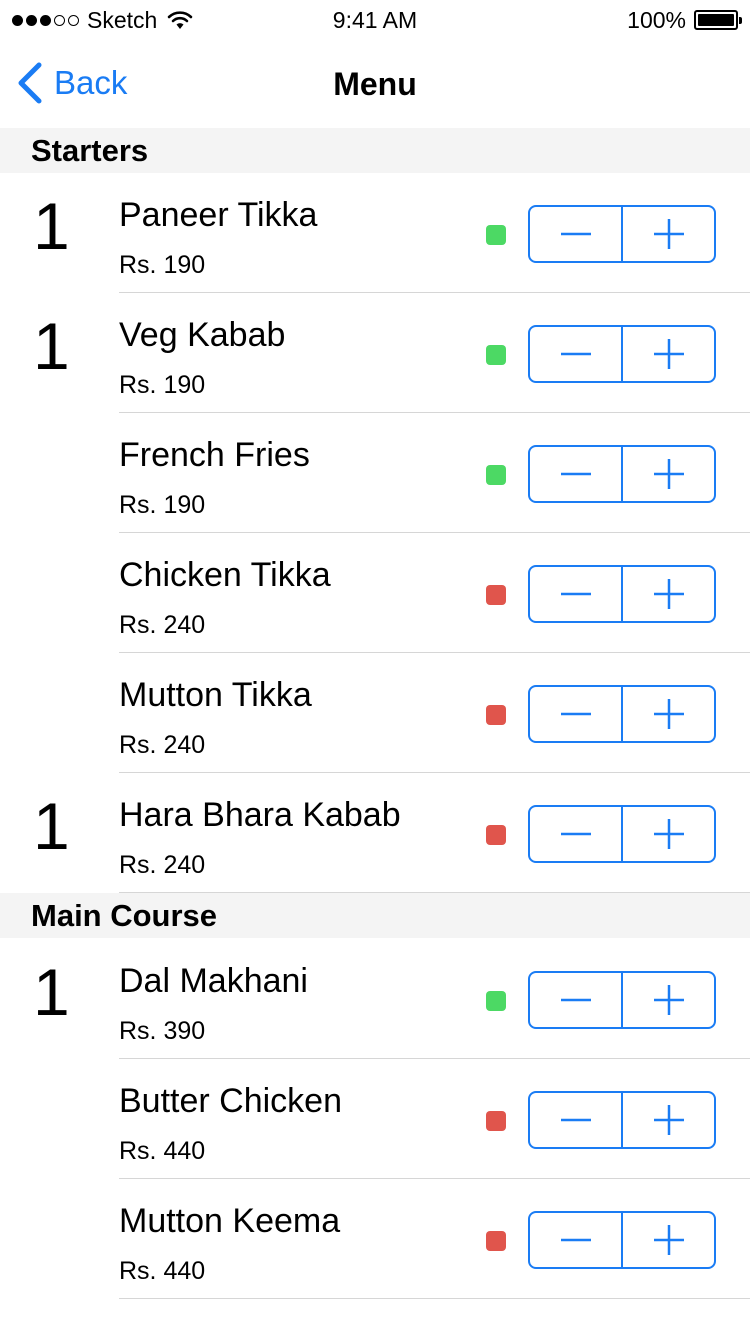  What do you see at coordinates (375, 713) in the screenshot?
I see `menu-item-row: Mutton Tikka Rs. 240` at bounding box center [375, 713].